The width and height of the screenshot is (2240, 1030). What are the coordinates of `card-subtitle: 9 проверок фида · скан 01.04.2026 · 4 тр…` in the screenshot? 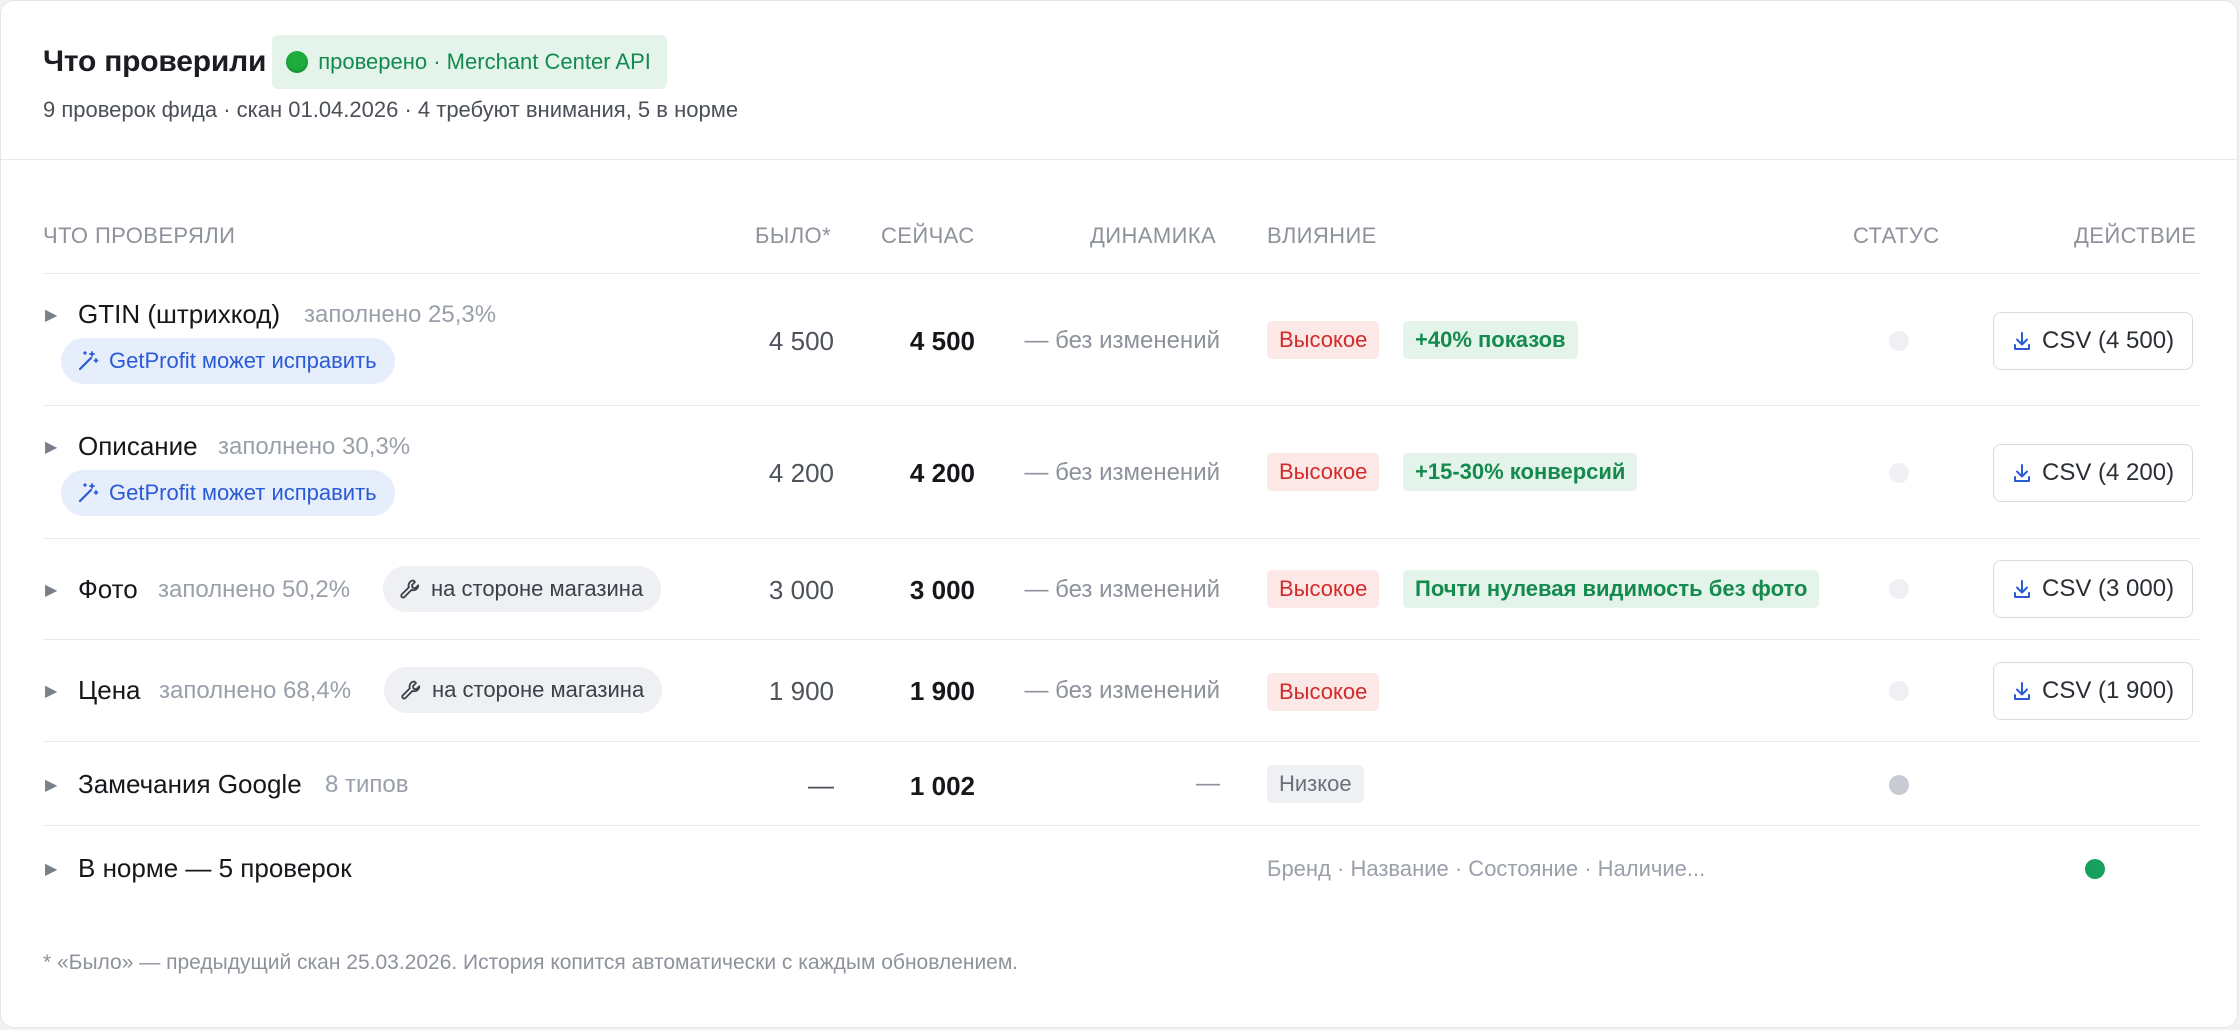 It's located at (391, 109).